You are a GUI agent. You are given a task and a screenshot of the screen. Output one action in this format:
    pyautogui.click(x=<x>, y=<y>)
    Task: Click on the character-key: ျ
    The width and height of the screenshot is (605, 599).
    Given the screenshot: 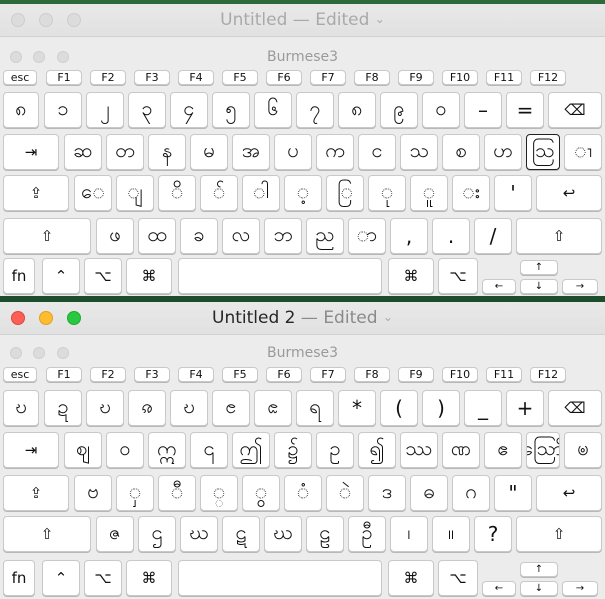 What is the action you would take?
    pyautogui.click(x=135, y=193)
    